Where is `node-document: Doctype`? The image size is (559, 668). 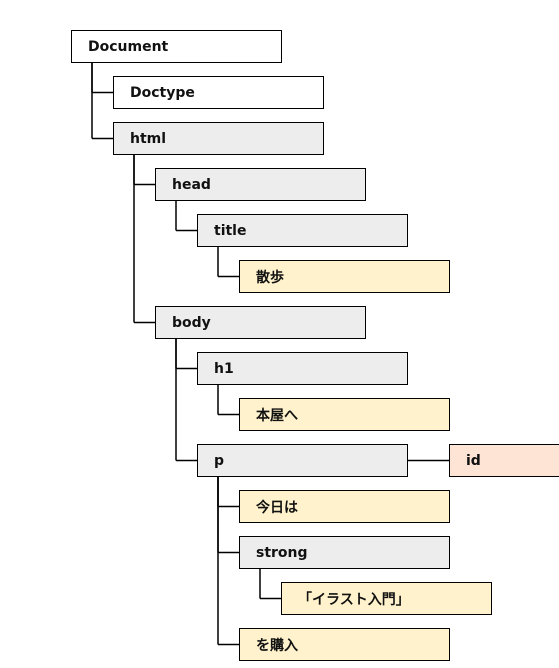 node-document: Doctype is located at coordinates (218, 92).